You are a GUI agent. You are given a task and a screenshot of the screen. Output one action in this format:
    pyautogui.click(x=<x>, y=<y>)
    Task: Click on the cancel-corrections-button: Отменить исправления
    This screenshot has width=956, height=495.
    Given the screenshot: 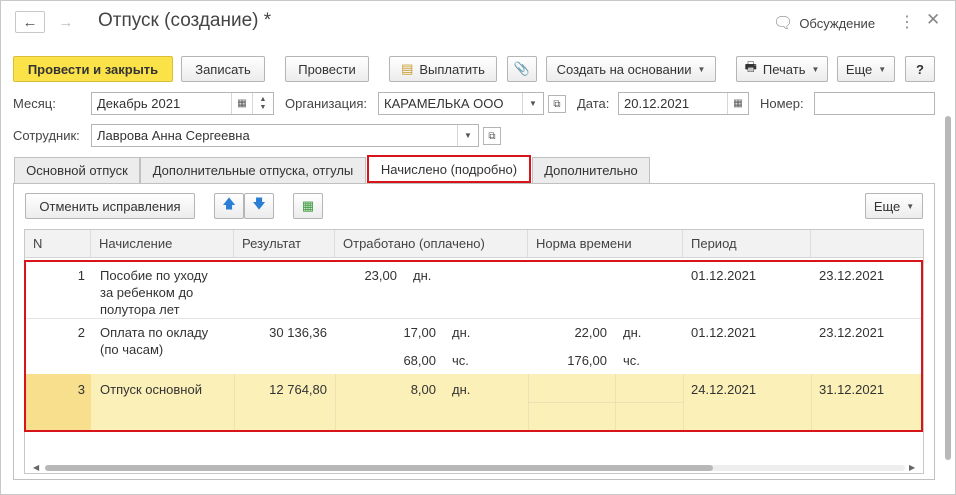 What is the action you would take?
    pyautogui.click(x=110, y=206)
    